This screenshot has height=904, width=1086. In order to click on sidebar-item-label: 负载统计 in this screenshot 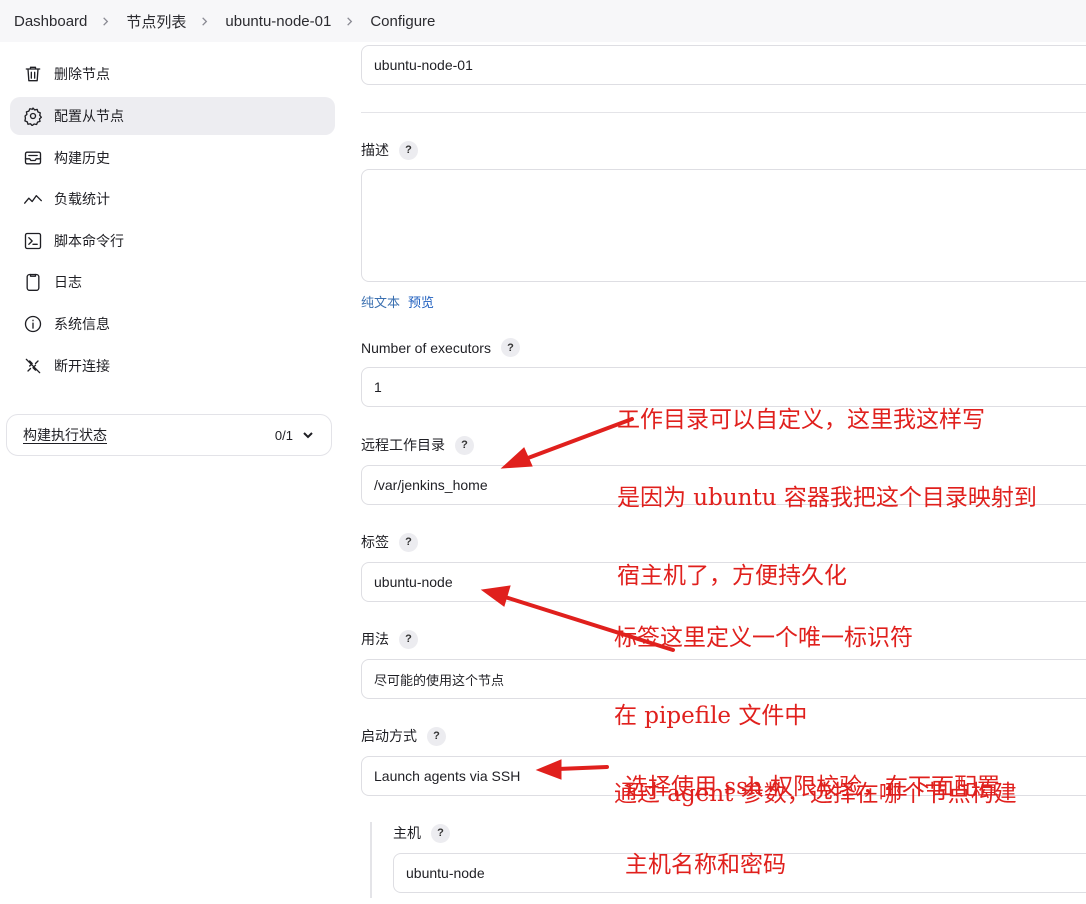, I will do `click(82, 199)`.